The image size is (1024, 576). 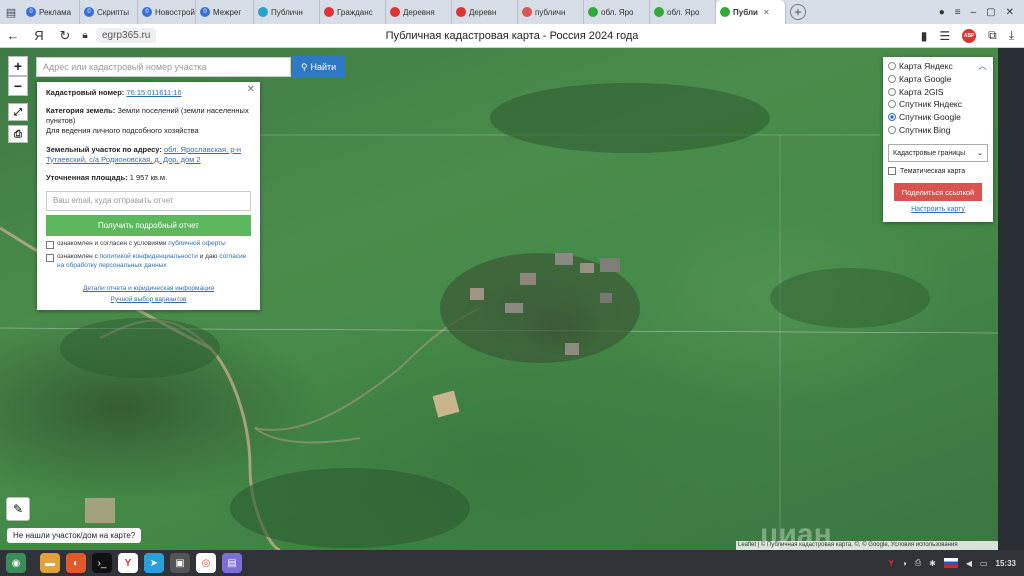 I want to click on address-search-input: Адрес или кадастровый номер участка, so click(x=163, y=67).